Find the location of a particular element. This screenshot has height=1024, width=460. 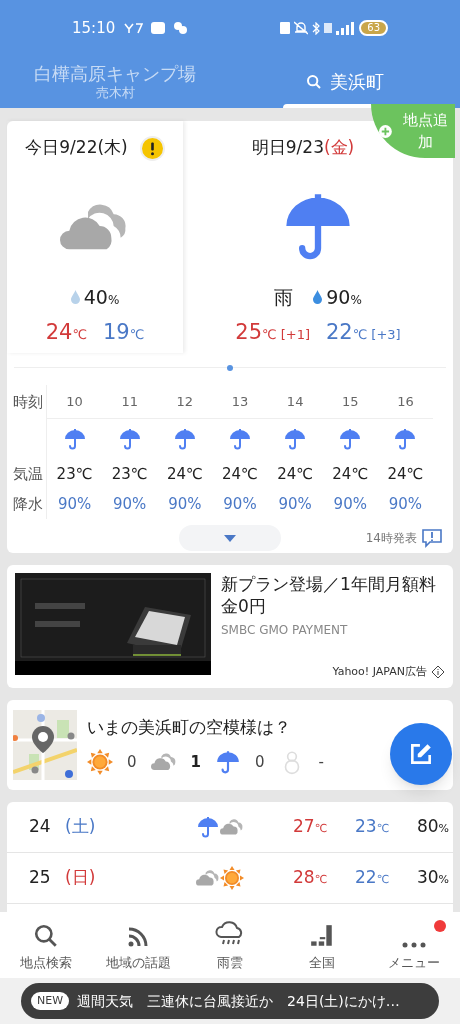

ad-headline: 新プラン登場／1年間月額料金0円 is located at coordinates (329, 595).